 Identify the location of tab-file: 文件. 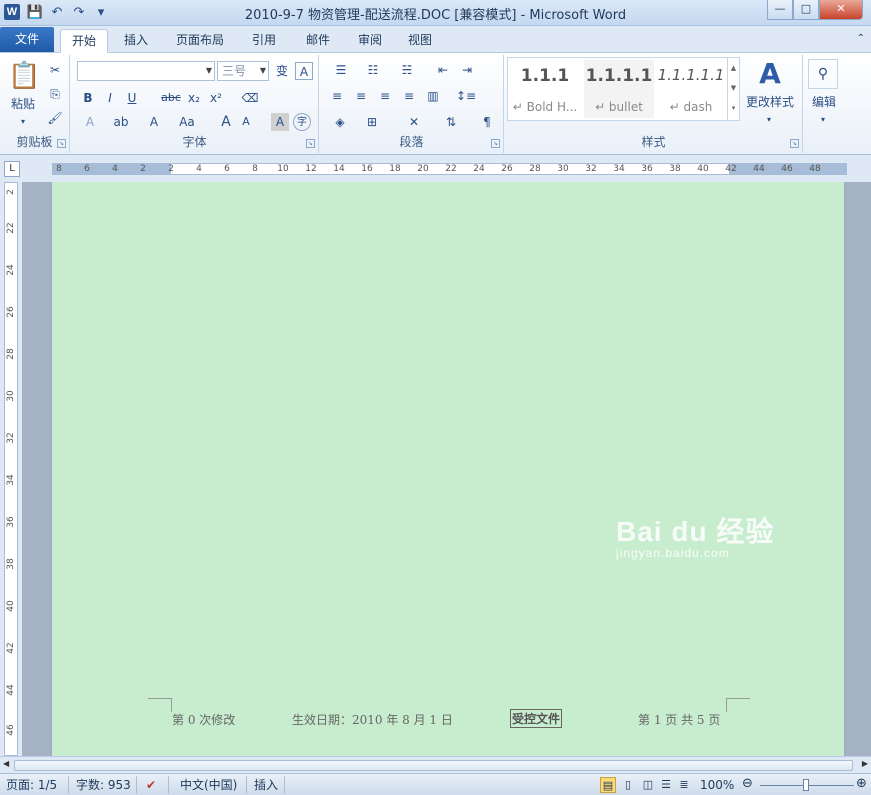
(27, 39).